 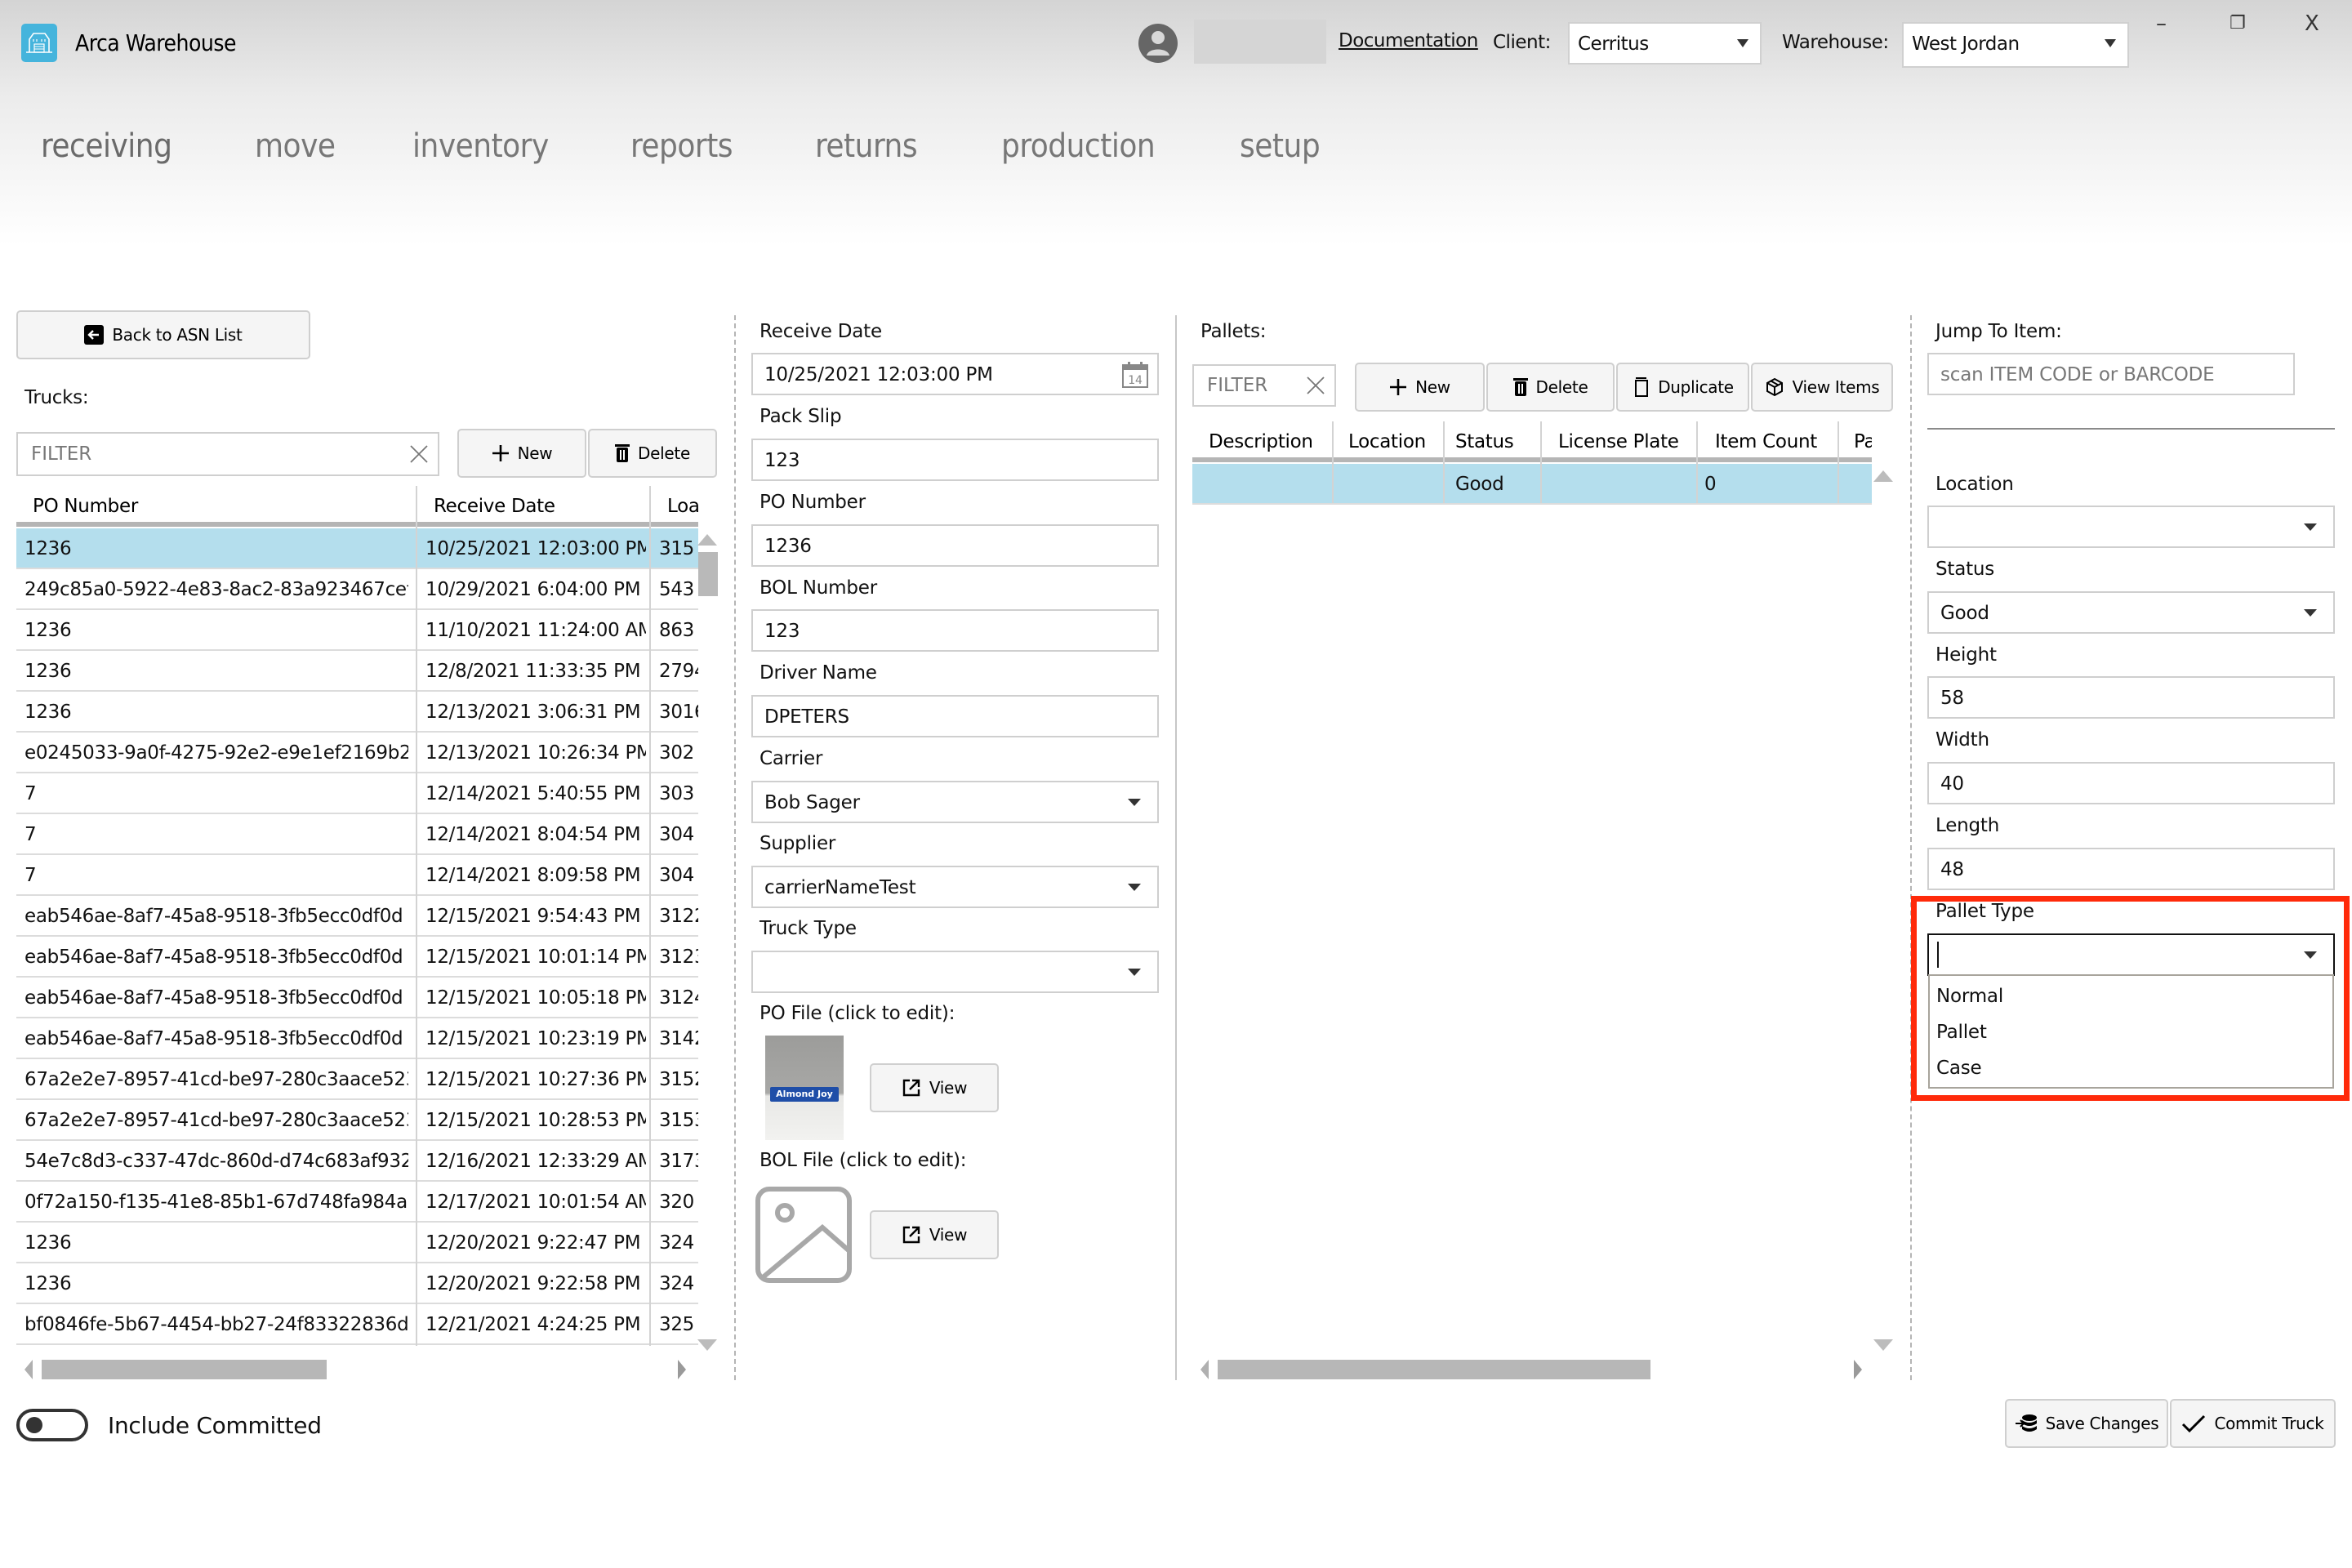 I want to click on view-po-file-button: View, so click(x=934, y=1087).